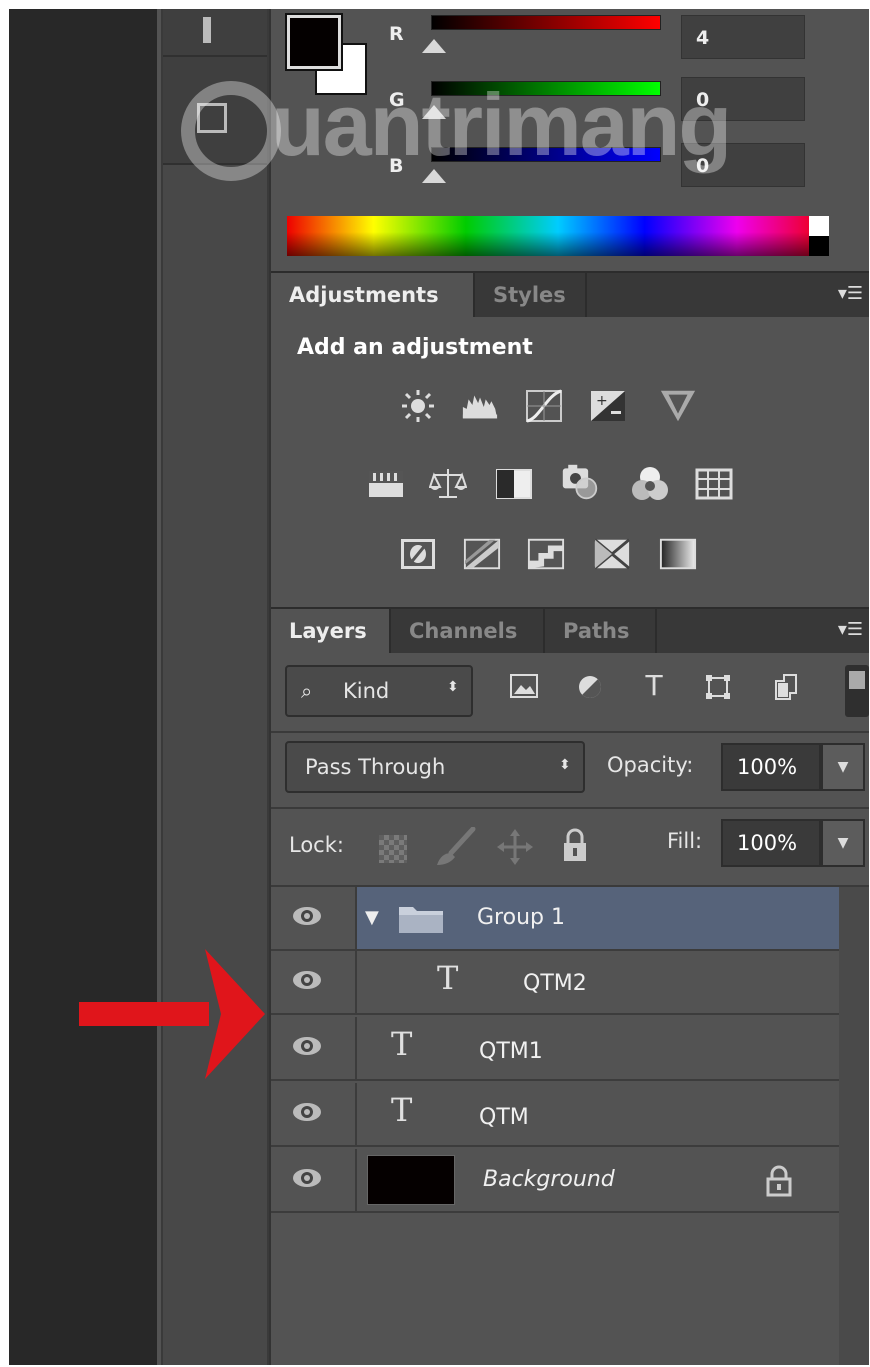 The height and width of the screenshot is (1367, 870). I want to click on fill-label: Fill:, so click(685, 841).